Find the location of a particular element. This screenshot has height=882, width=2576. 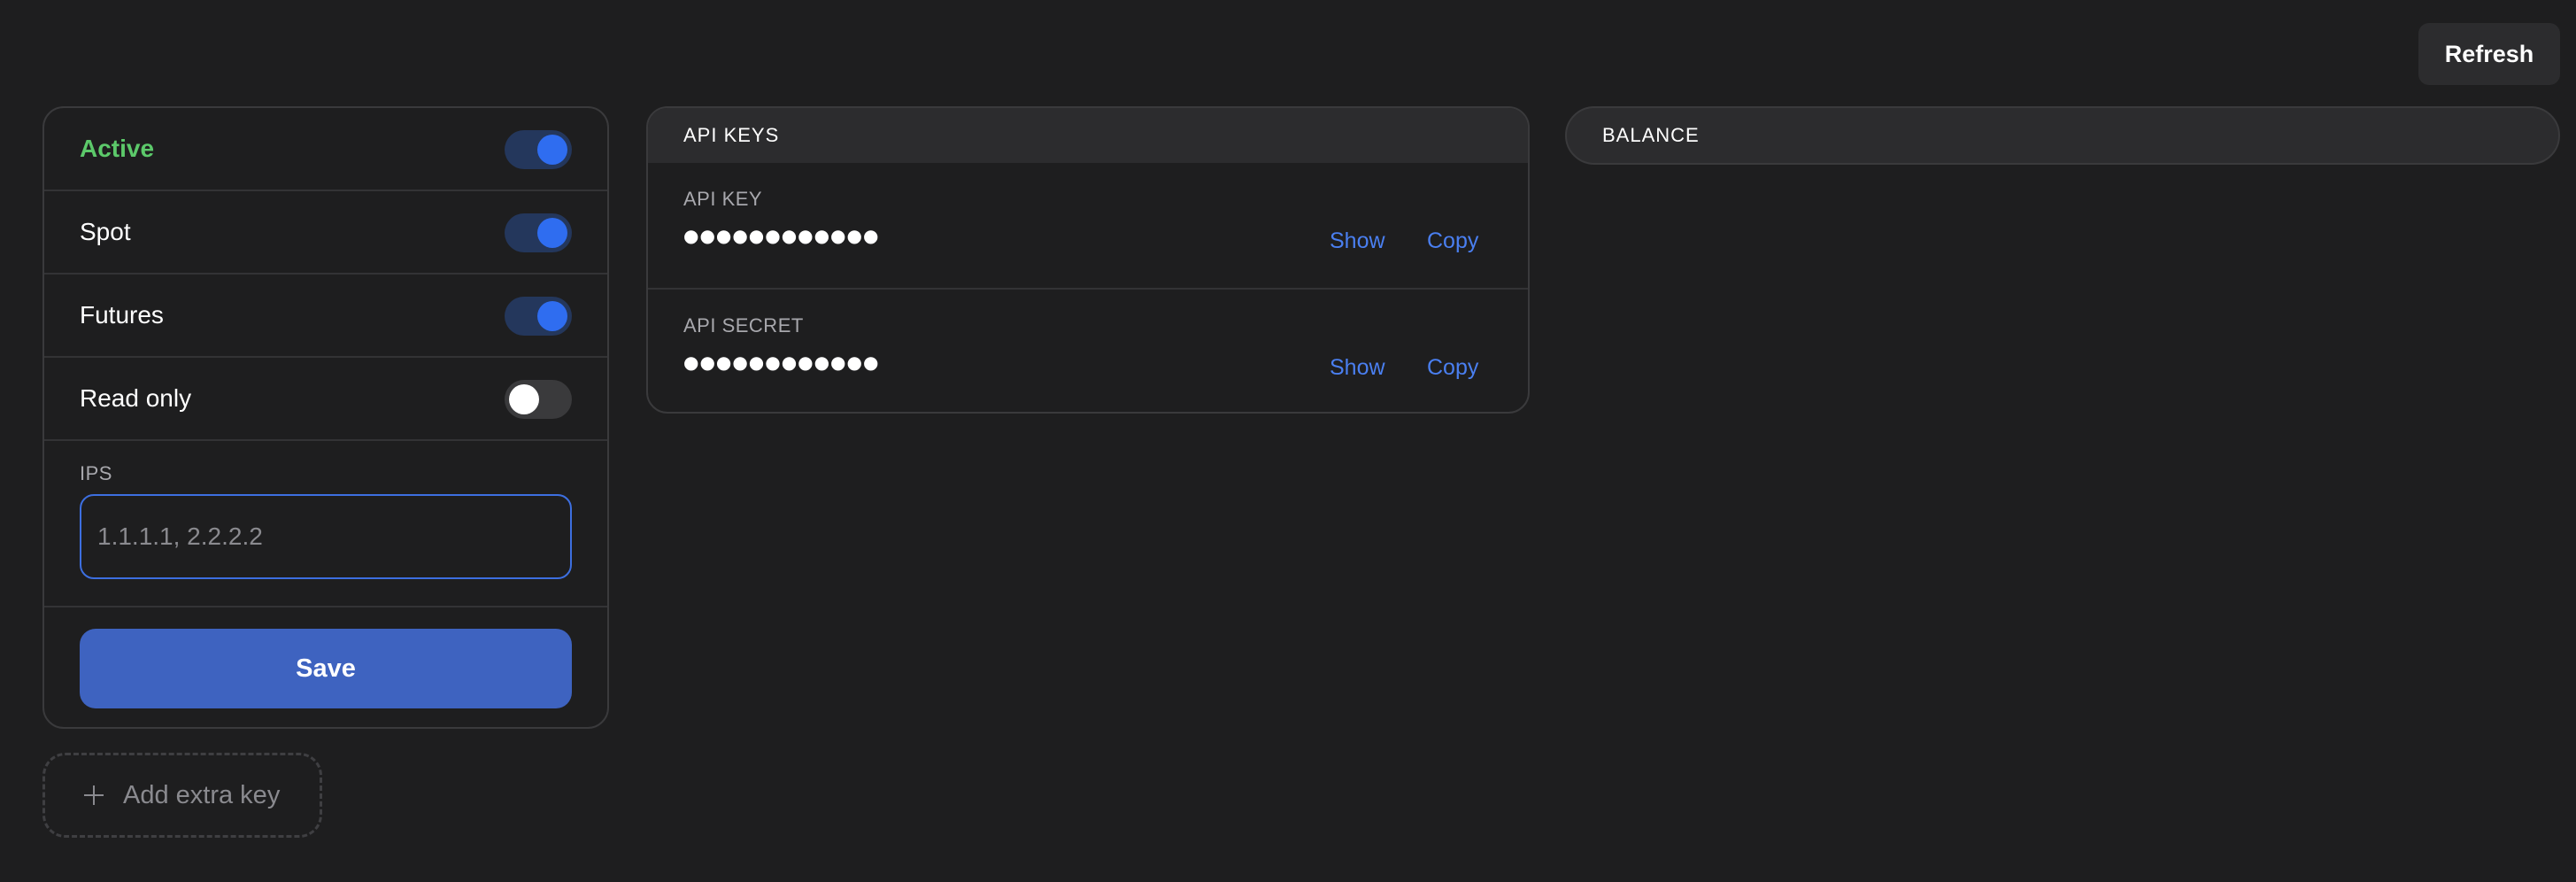

toggle-label-read-only: Read only is located at coordinates (136, 398).